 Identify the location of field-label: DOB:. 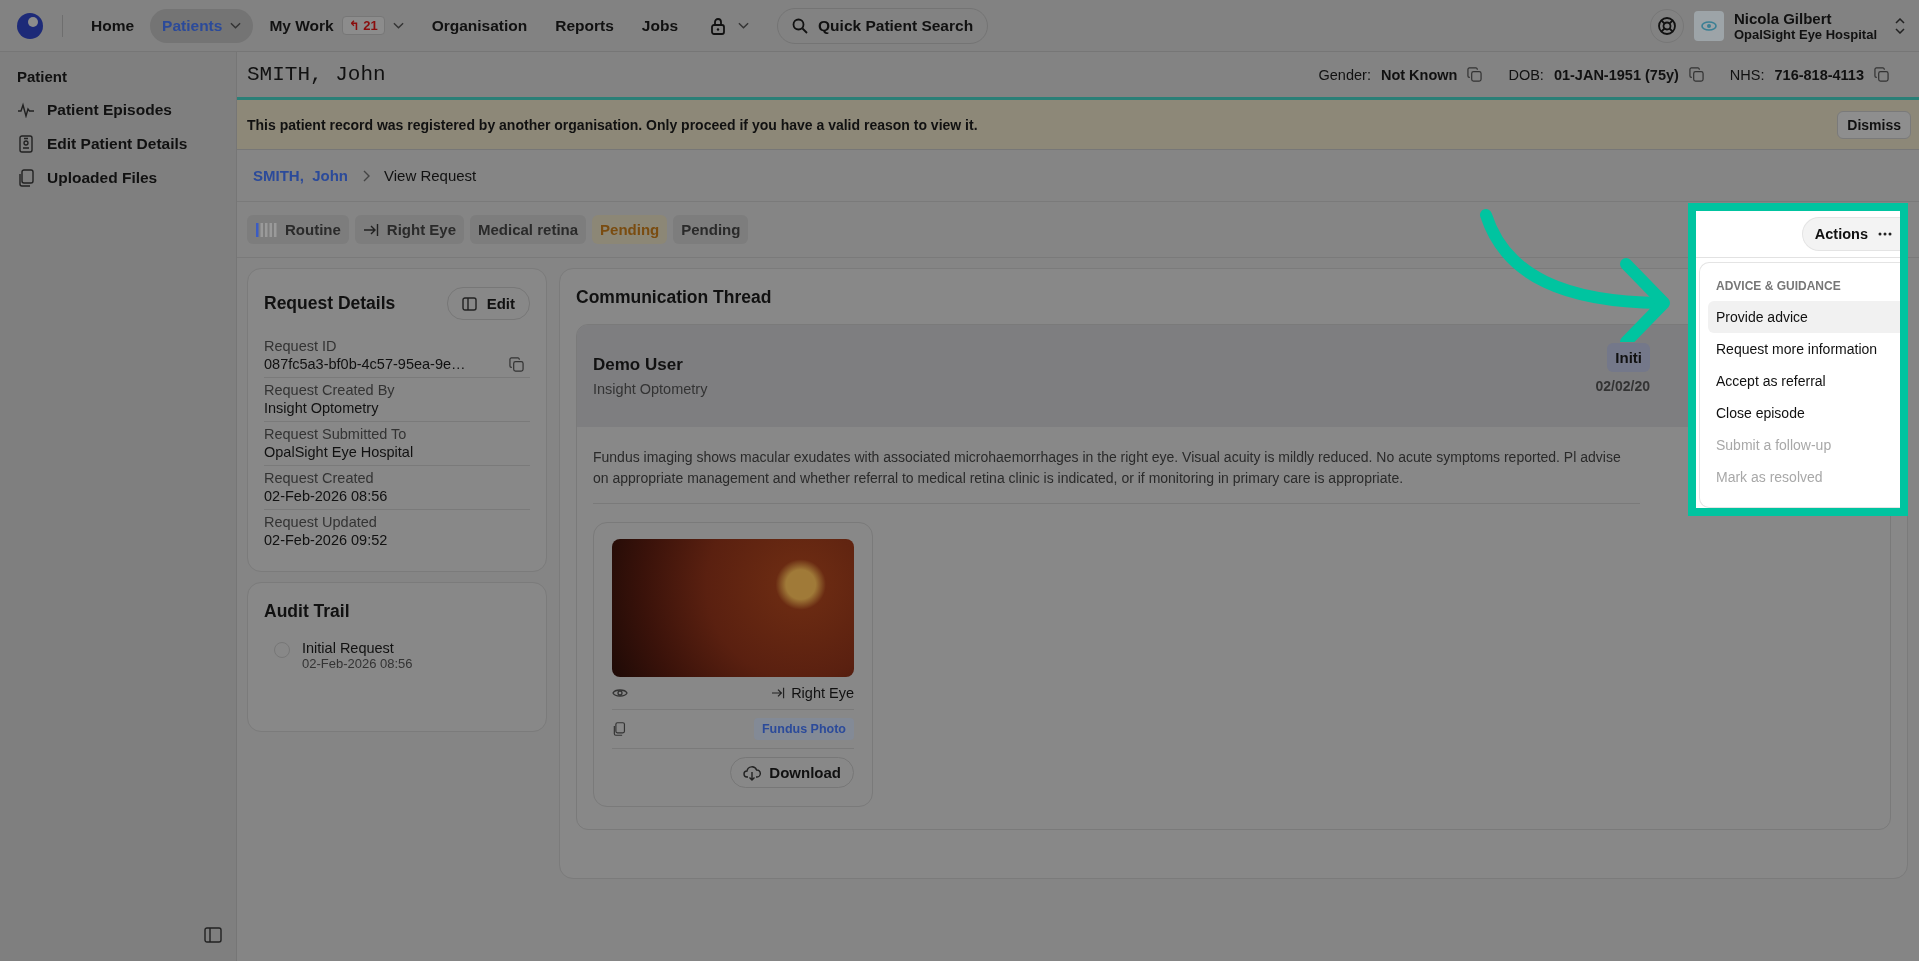
(1526, 74).